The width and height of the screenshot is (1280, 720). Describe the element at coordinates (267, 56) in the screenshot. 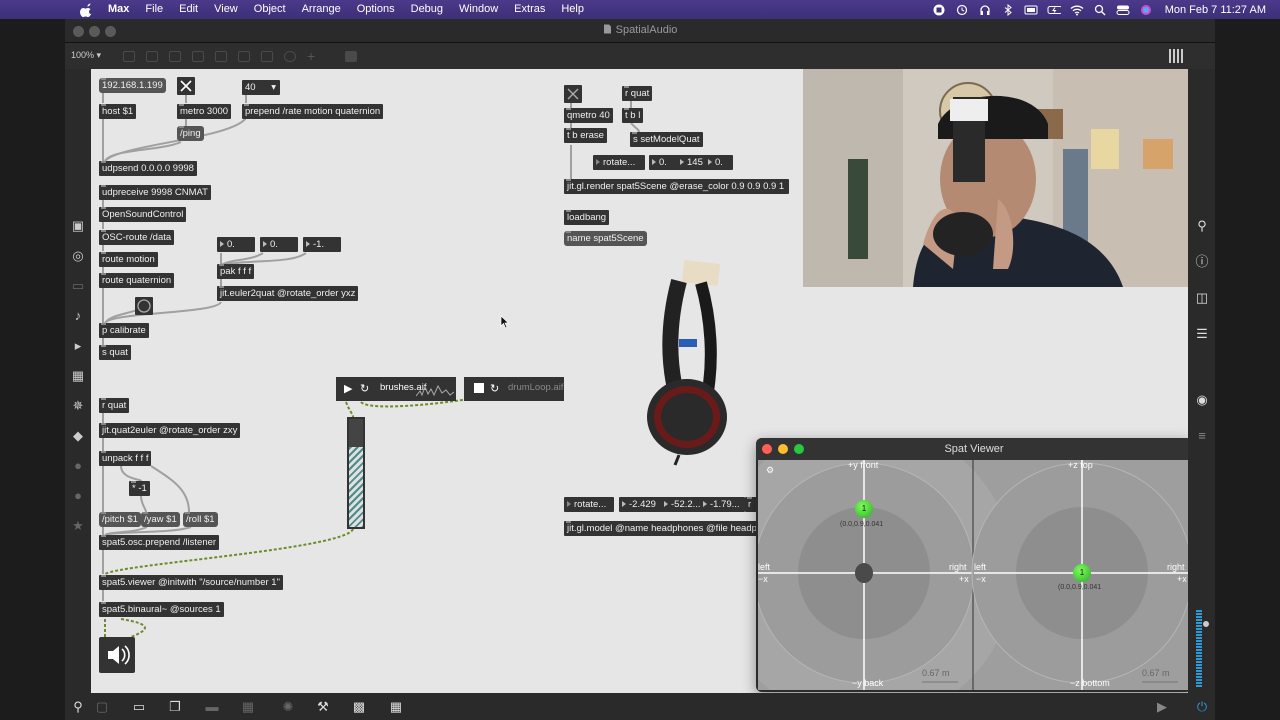

I see `toolbar-slider-icon` at that location.